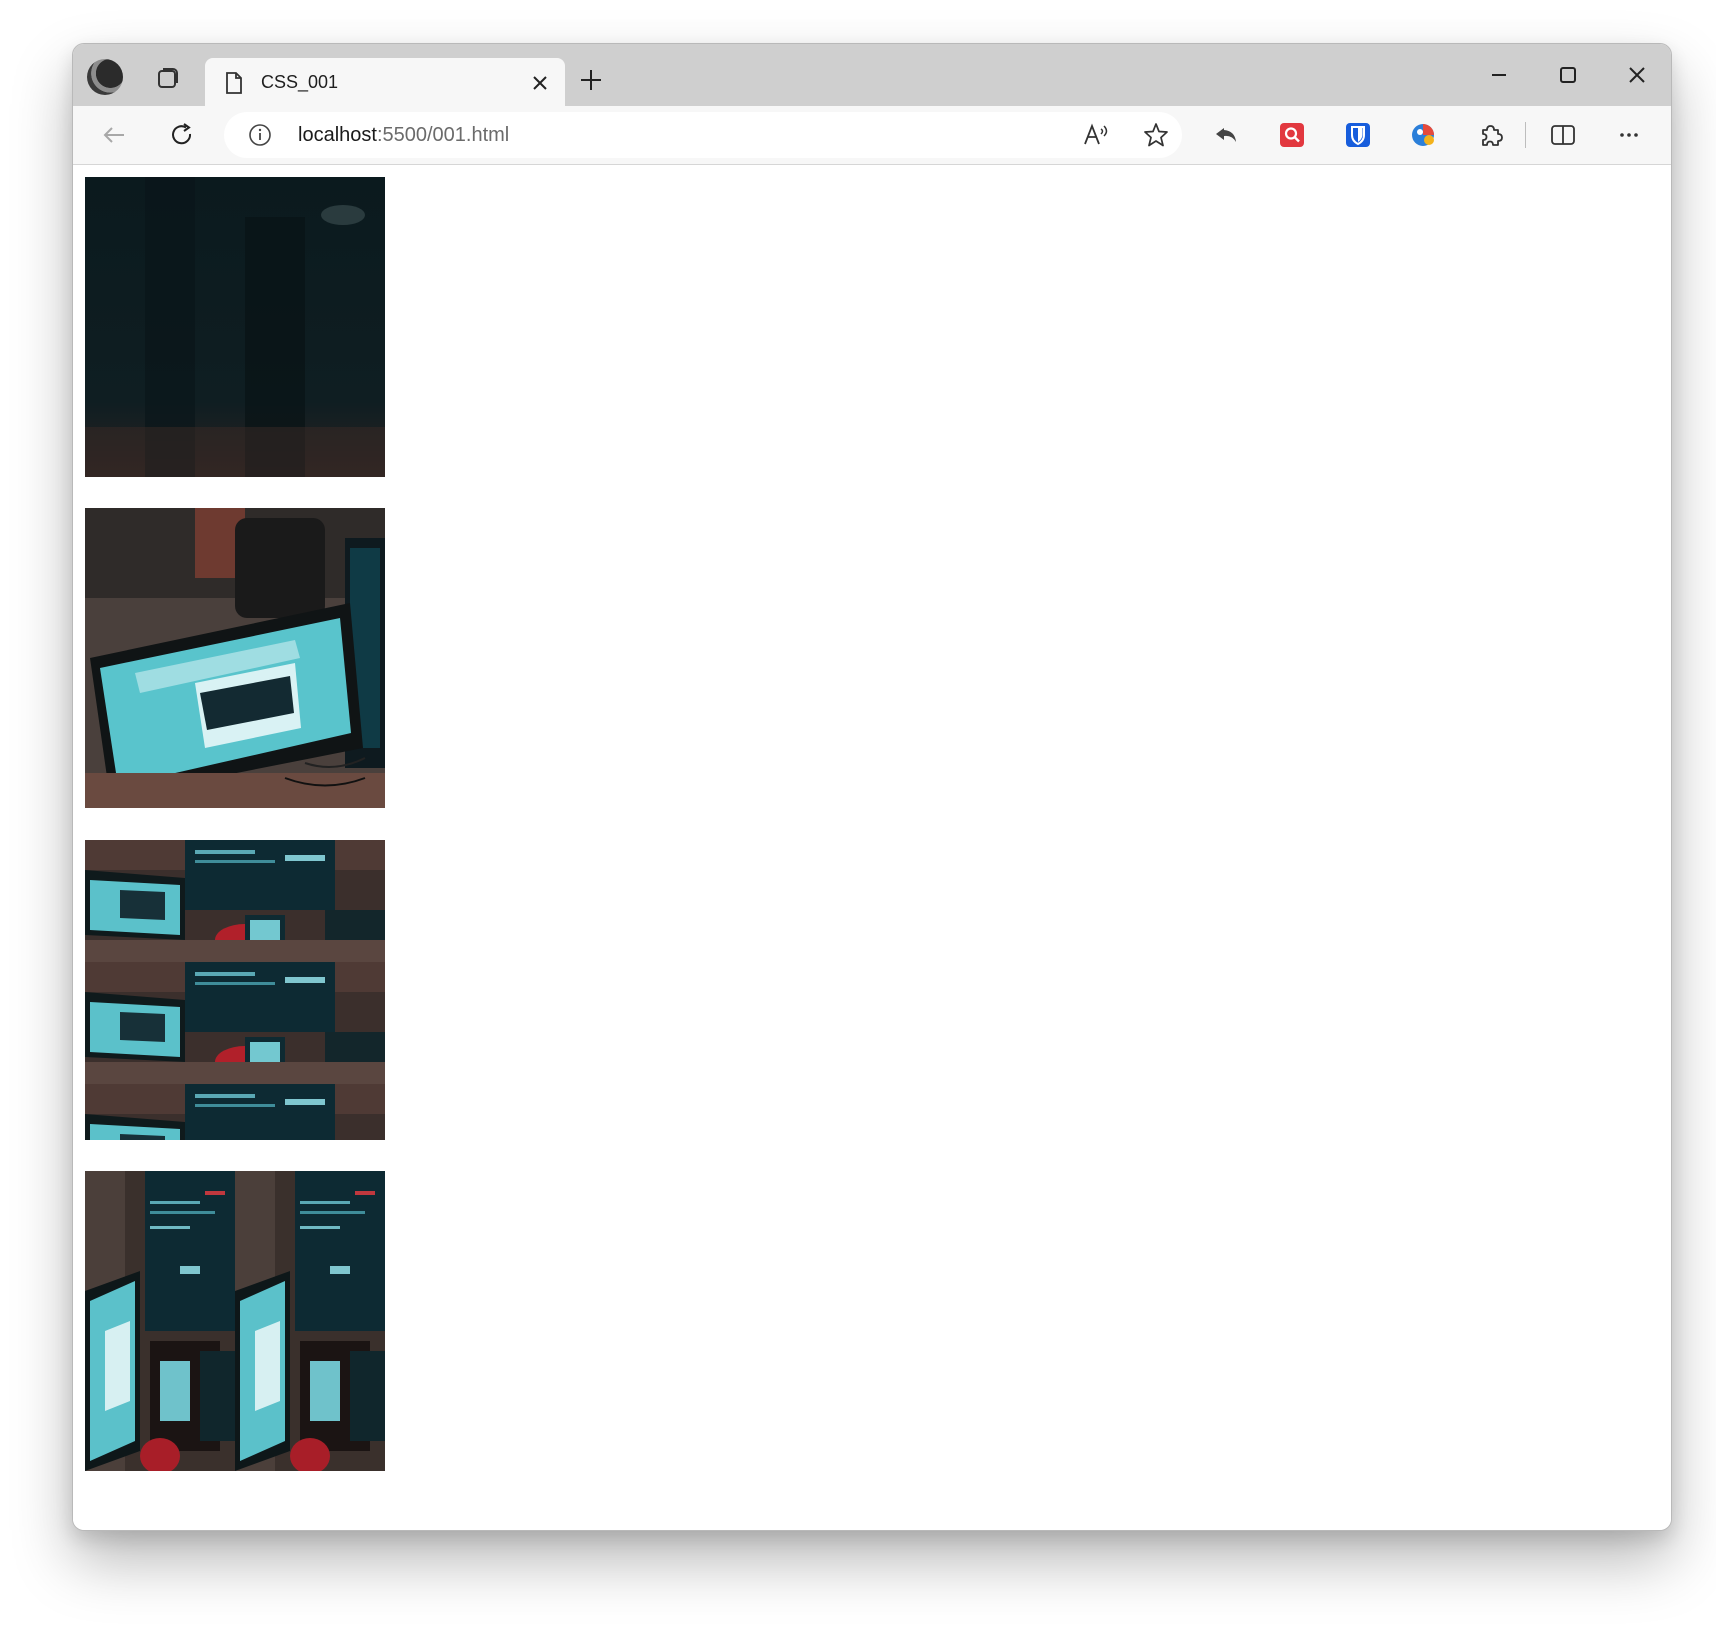 This screenshot has height=1631, width=1716. What do you see at coordinates (872, 75) in the screenshot?
I see `title-bar: CSS_001` at bounding box center [872, 75].